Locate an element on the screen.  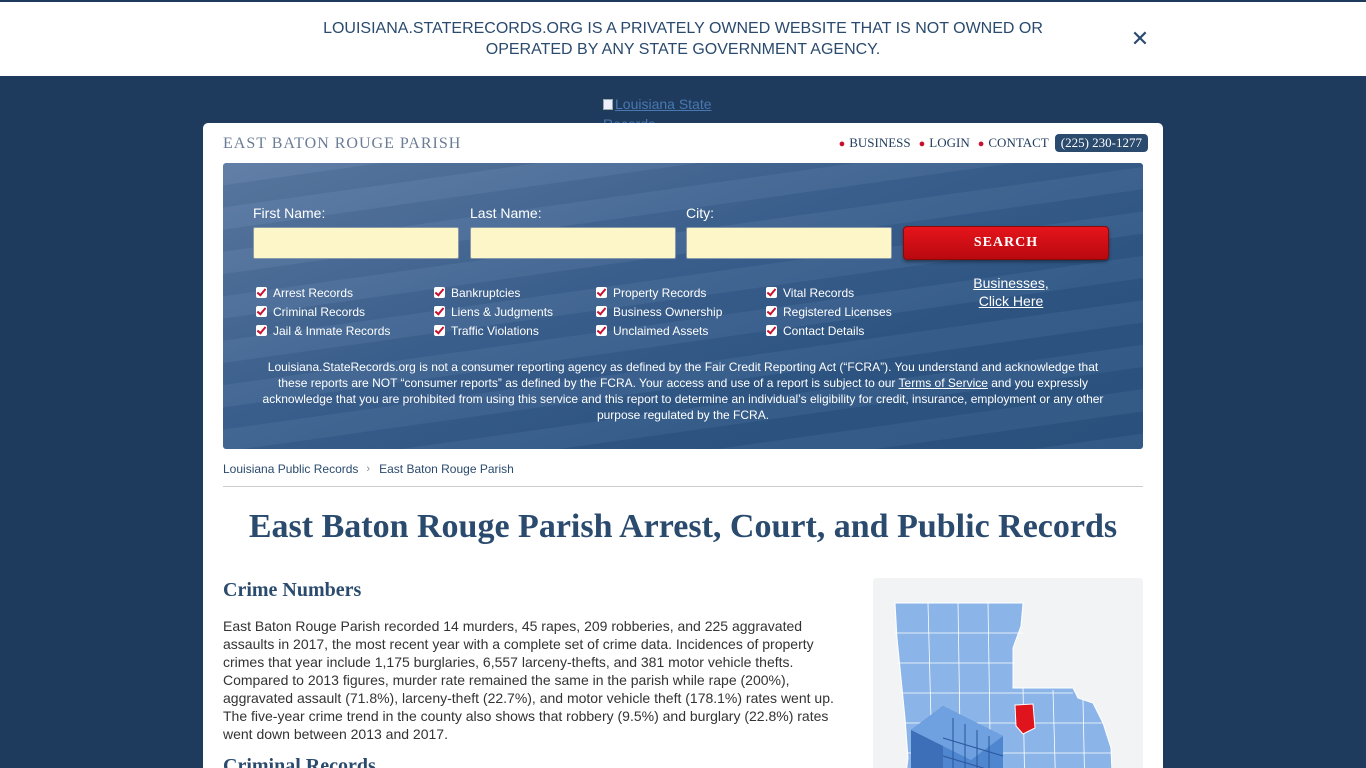
checkbox-label: Business Ownership is located at coordinates (668, 311).